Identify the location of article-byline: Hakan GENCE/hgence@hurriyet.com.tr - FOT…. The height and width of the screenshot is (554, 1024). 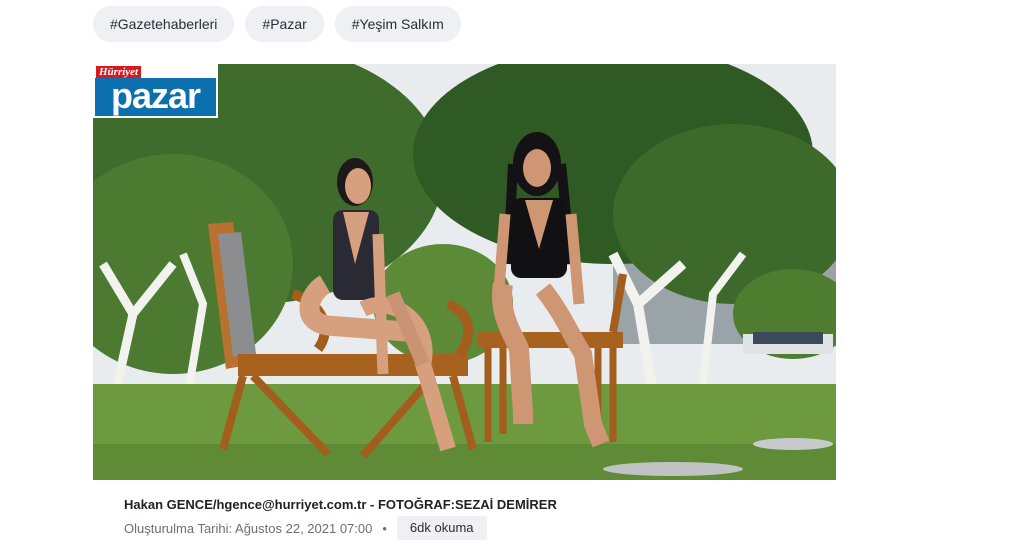
(340, 504).